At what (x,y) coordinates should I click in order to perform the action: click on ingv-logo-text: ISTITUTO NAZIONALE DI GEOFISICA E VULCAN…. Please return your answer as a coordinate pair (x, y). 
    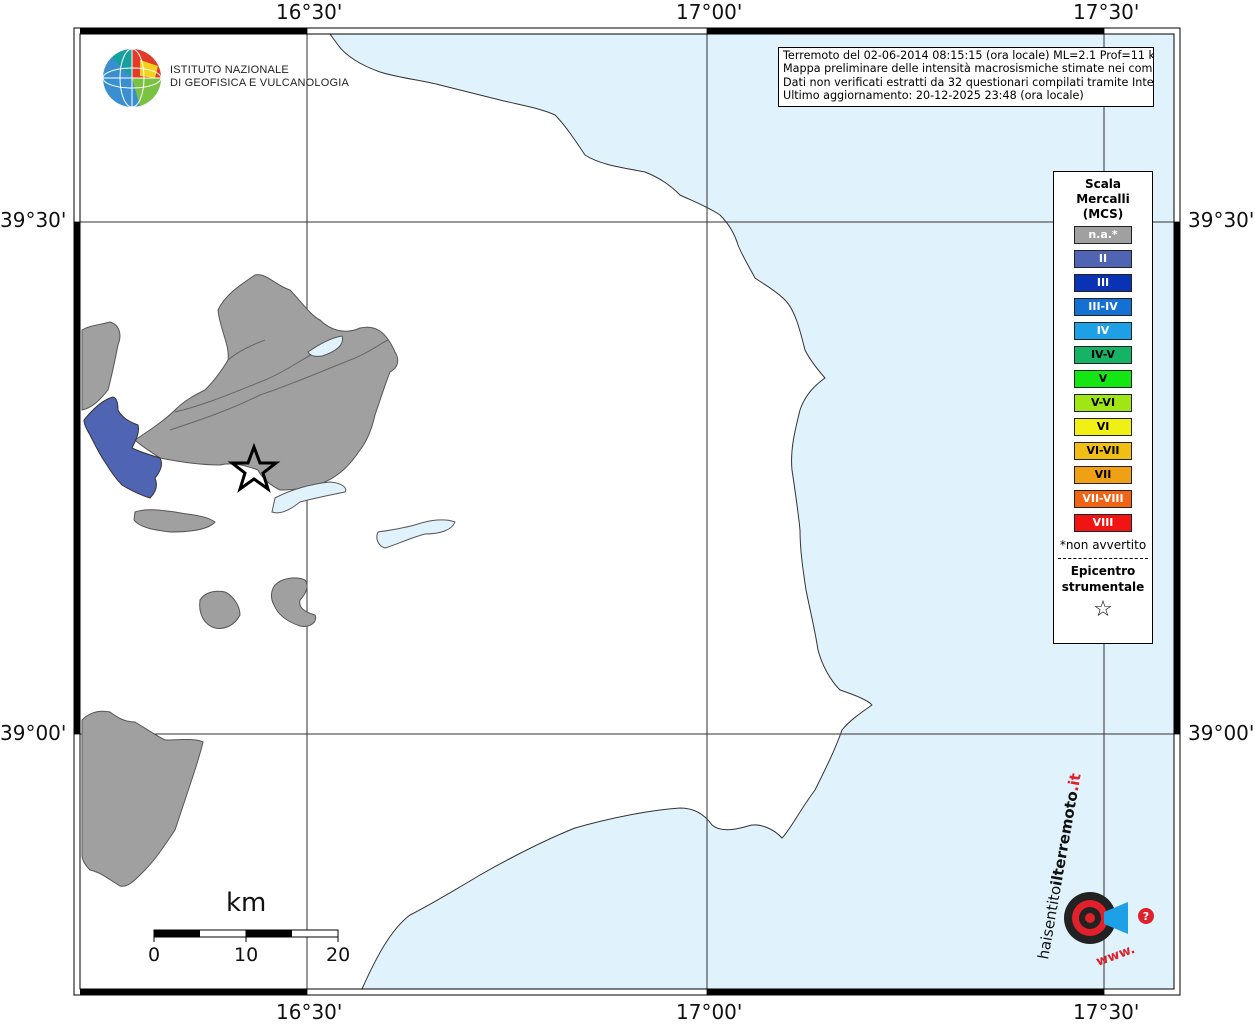
    Looking at the image, I should click on (259, 77).